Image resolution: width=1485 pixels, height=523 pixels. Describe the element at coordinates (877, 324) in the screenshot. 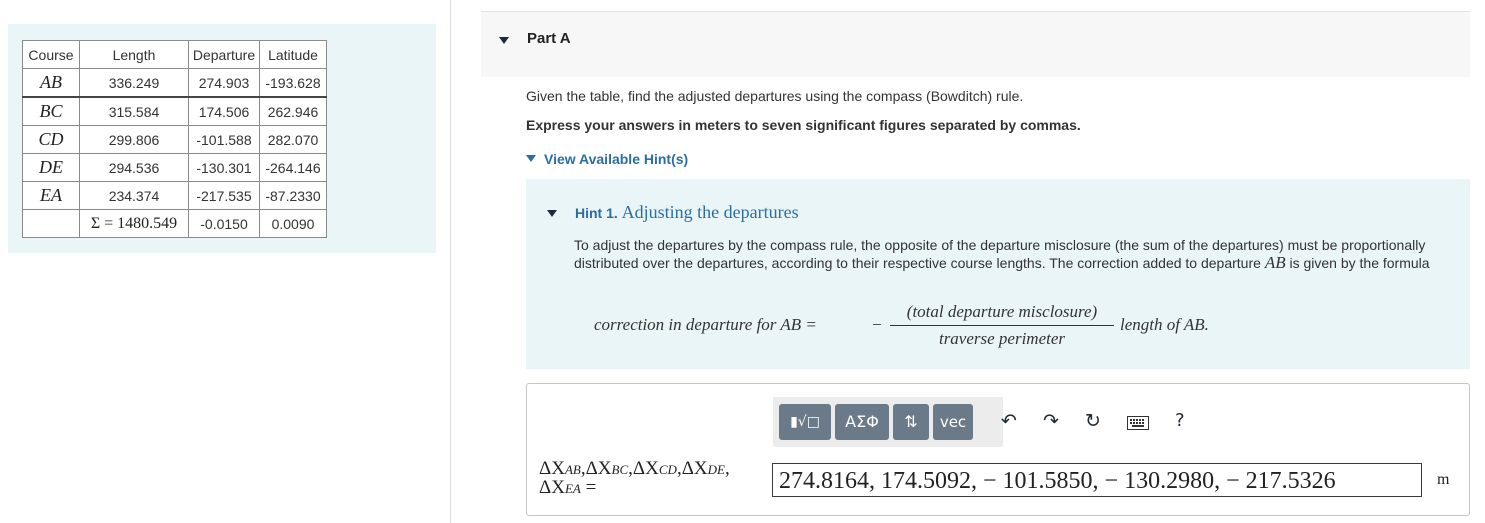

I see `formula-sign: −` at that location.